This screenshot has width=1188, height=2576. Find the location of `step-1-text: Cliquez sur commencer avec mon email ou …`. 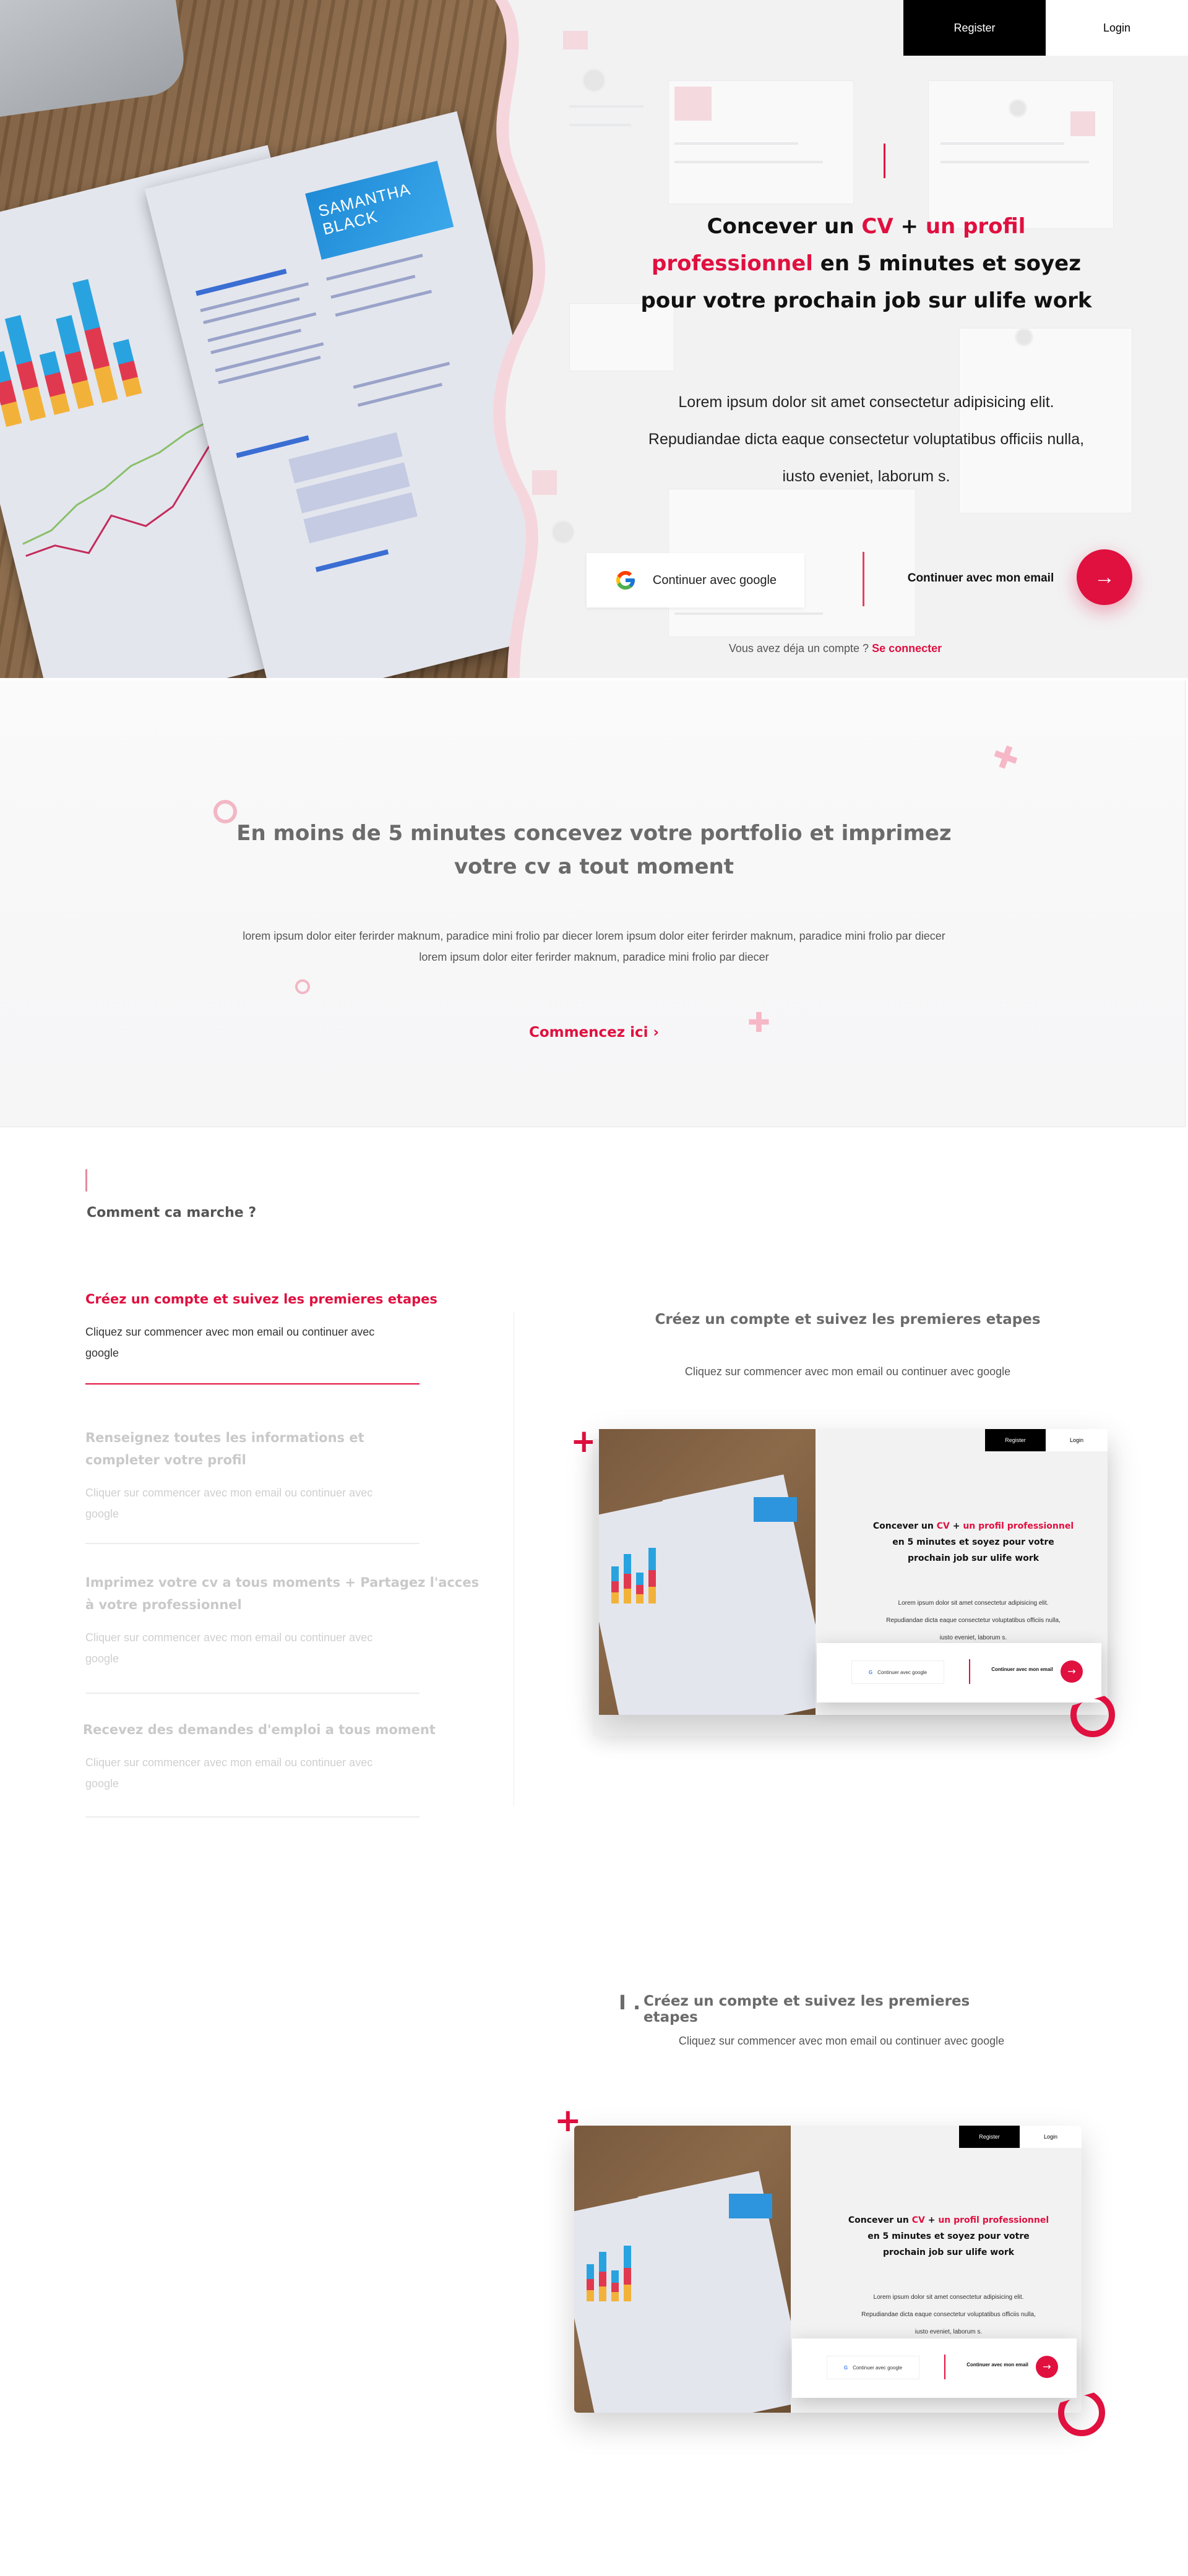

step-1-text: Cliquez sur commencer avec mon email ou … is located at coordinates (230, 1343).